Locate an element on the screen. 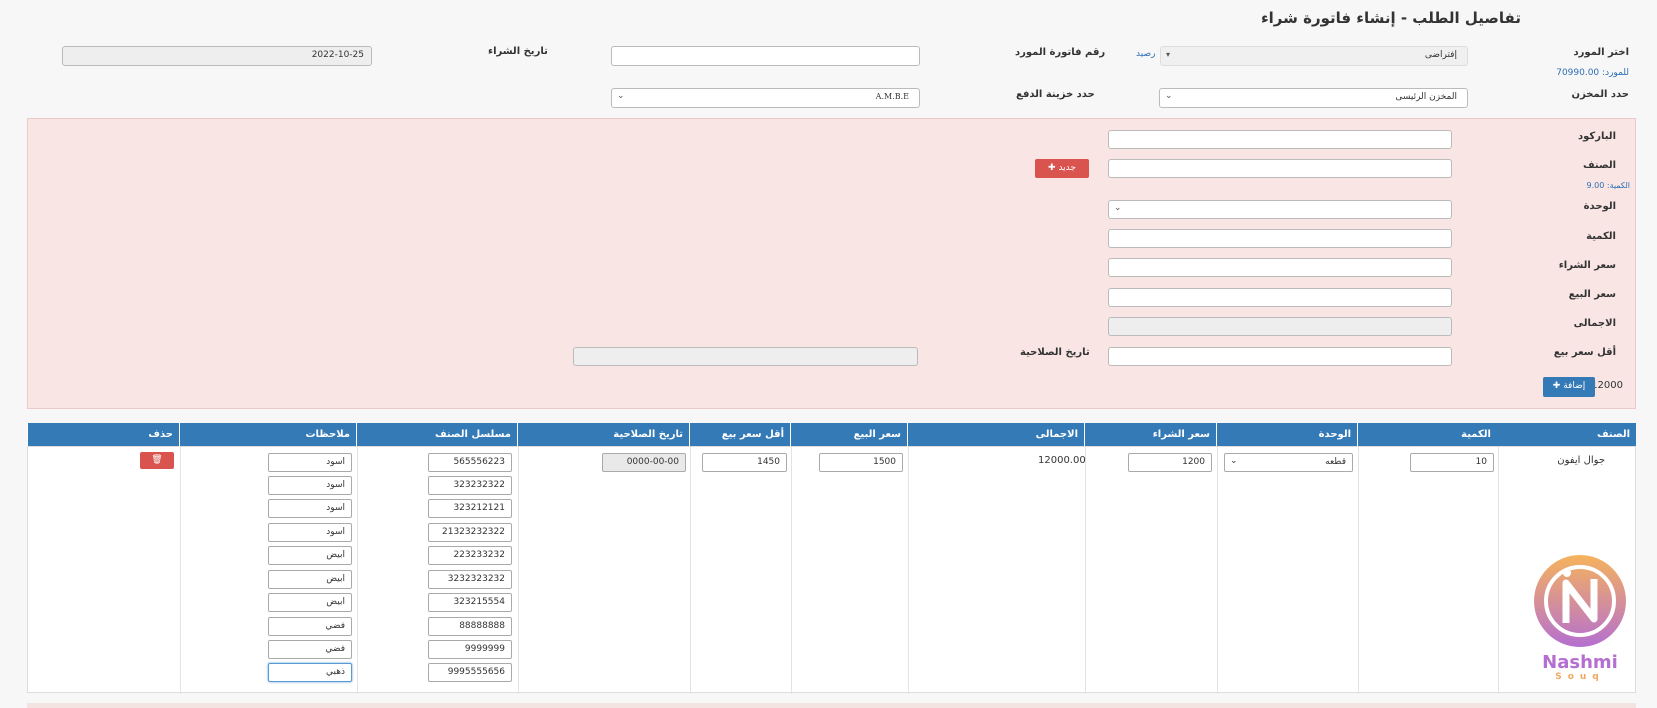 The width and height of the screenshot is (1657, 708). page-title: تفاصيل الطلب - إنشاء فاتورة شراء is located at coordinates (1390, 18).